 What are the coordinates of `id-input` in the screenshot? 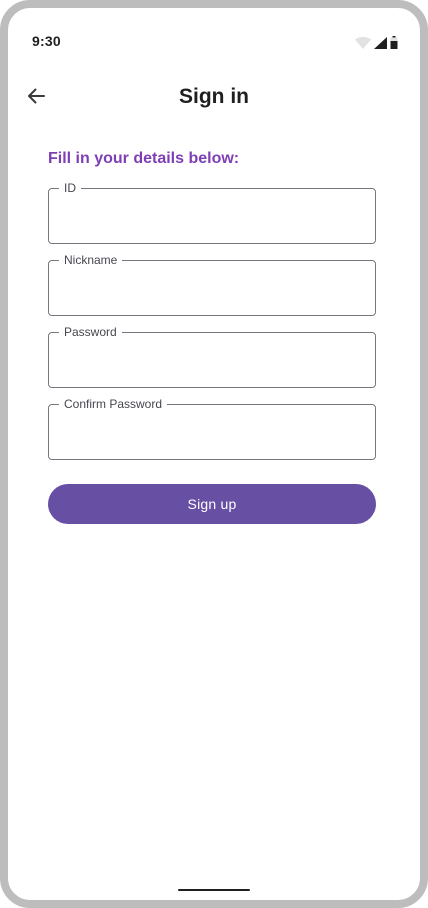 It's located at (212, 216).